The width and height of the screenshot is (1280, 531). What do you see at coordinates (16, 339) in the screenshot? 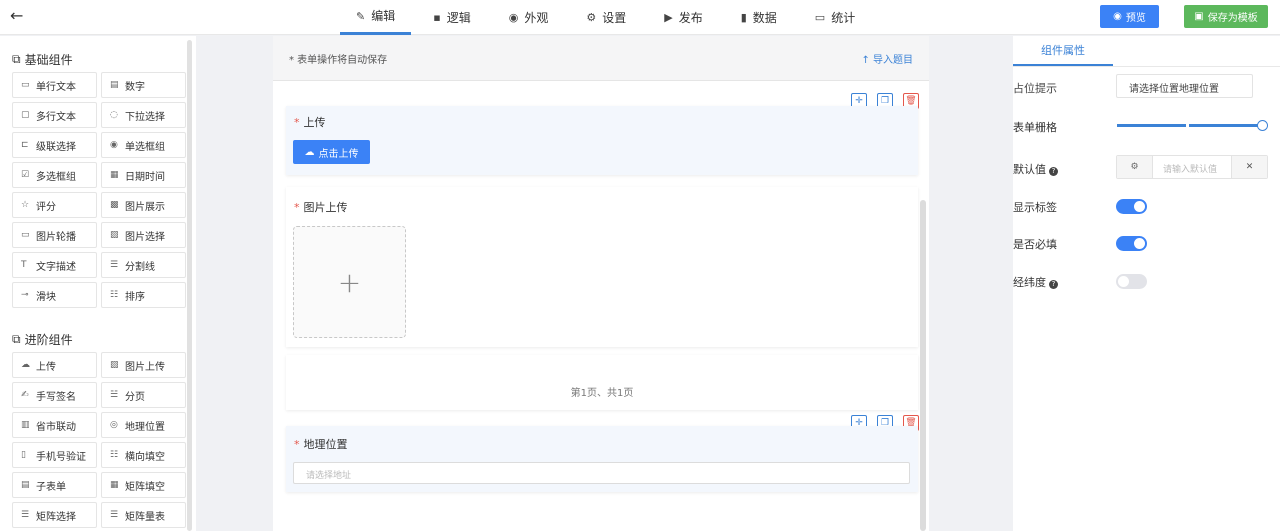
I see `puzzle-icon: ⧉` at bounding box center [16, 339].